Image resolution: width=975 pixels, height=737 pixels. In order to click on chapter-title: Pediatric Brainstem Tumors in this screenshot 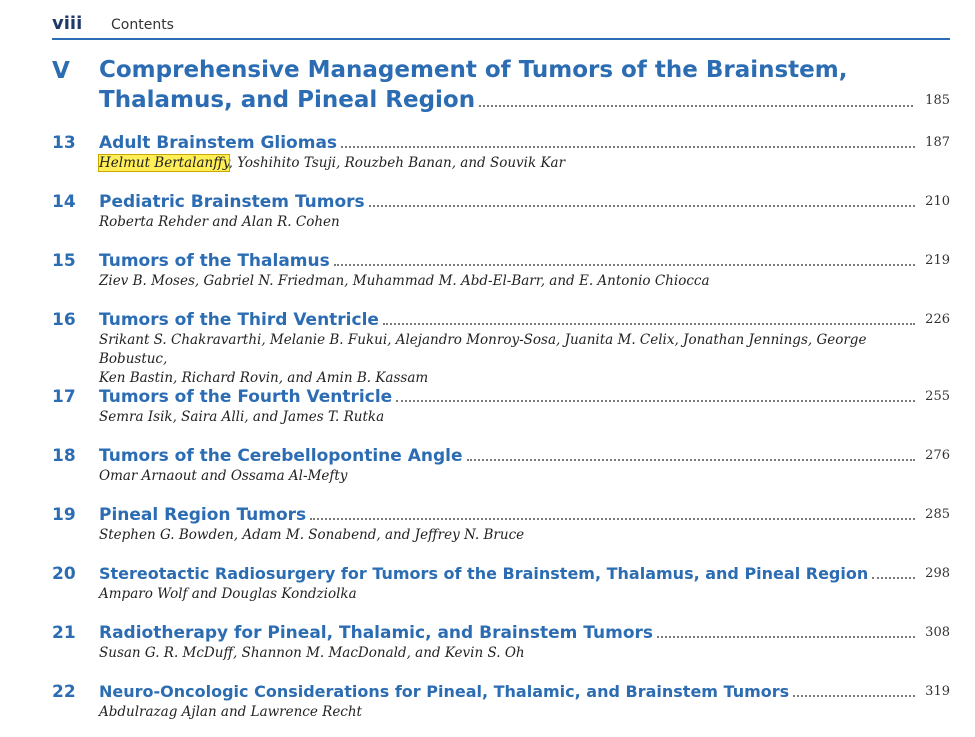, I will do `click(232, 202)`.